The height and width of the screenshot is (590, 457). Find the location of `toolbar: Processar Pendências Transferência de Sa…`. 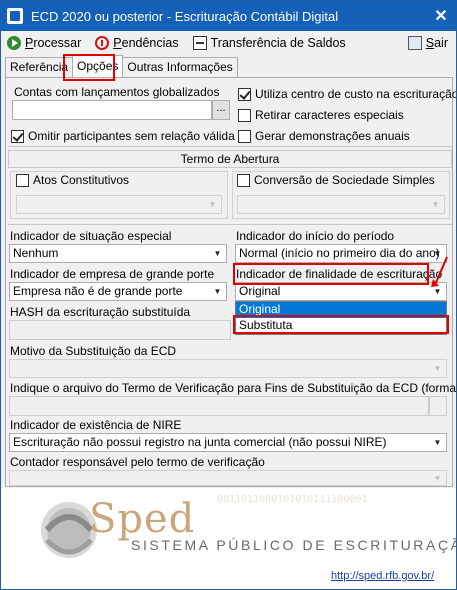

toolbar: Processar Pendências Transferência de Sa… is located at coordinates (228, 43).